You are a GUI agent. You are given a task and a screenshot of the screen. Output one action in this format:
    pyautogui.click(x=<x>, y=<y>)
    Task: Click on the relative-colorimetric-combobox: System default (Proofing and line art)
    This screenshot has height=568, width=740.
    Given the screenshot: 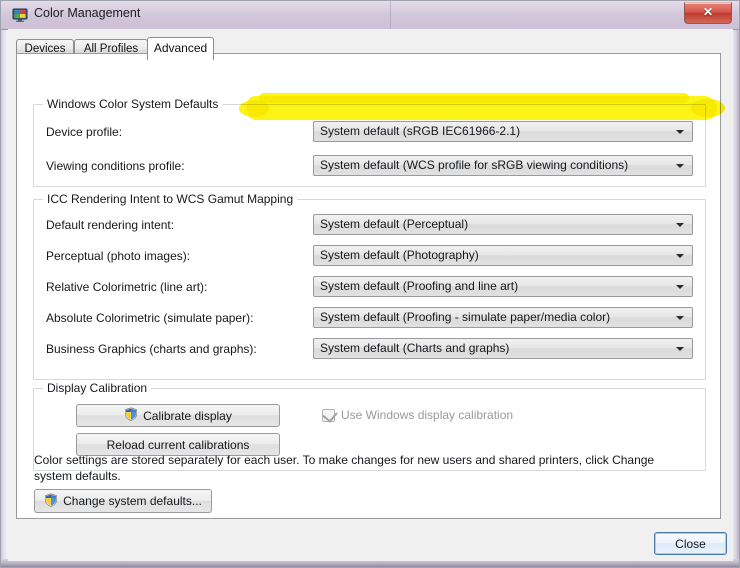 What is the action you would take?
    pyautogui.click(x=503, y=286)
    